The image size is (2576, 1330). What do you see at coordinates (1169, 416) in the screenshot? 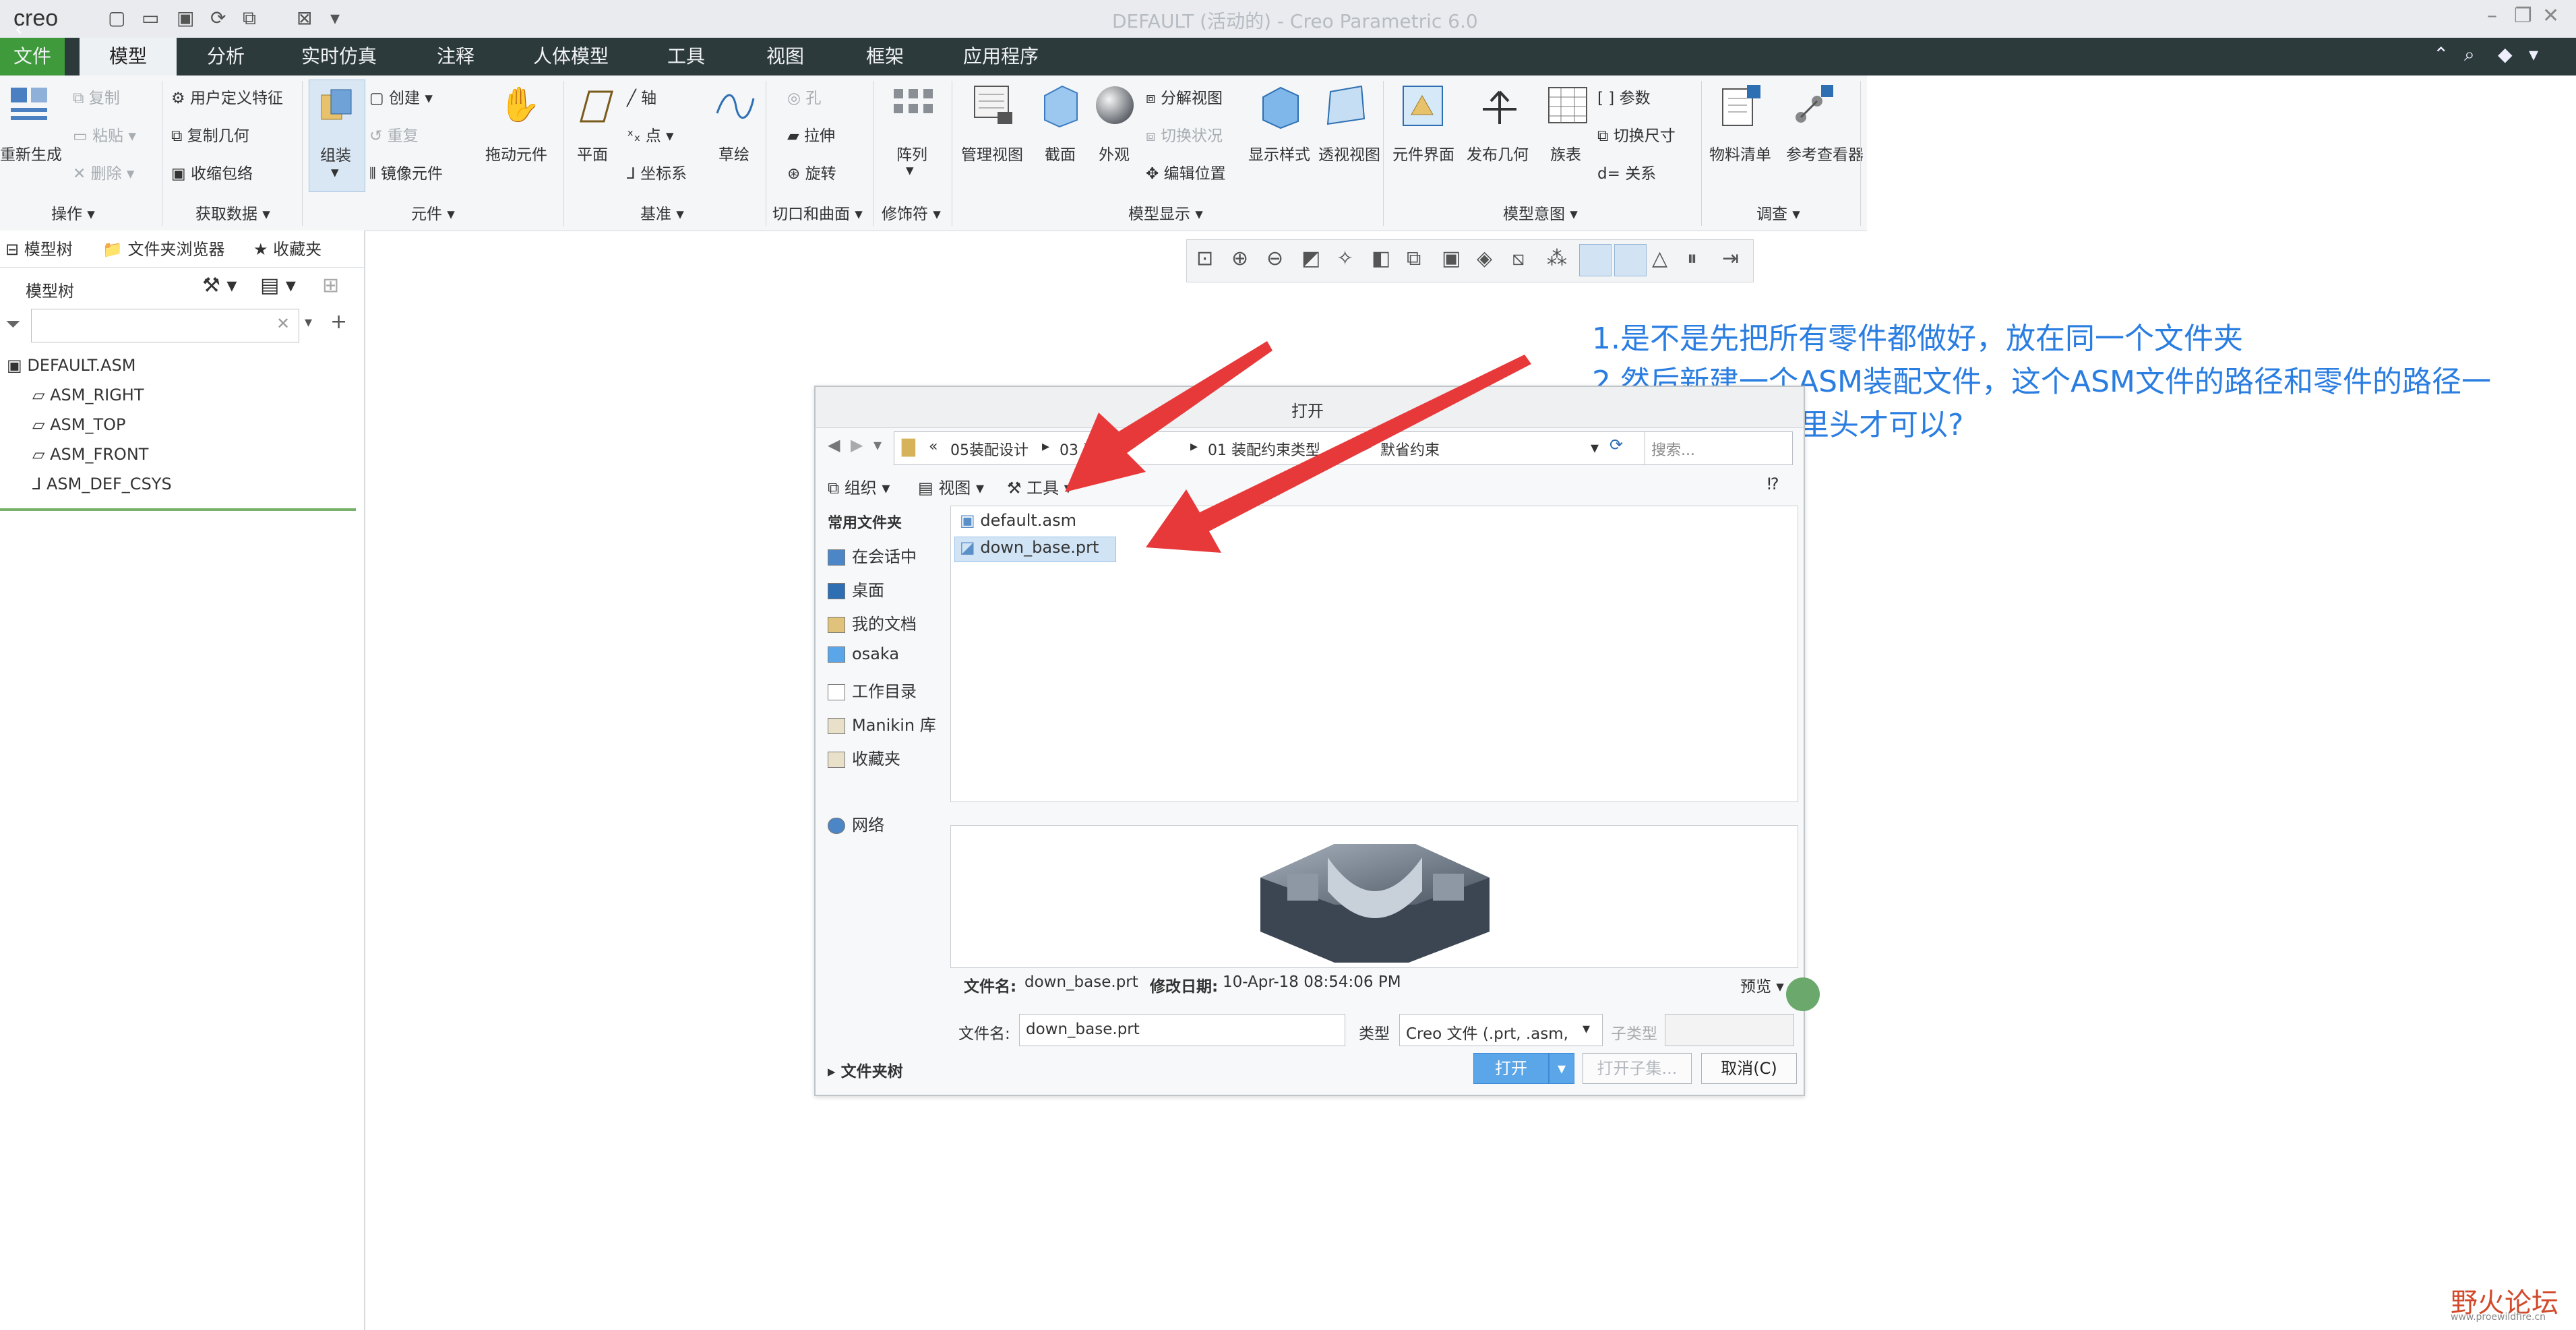
I see `red-arrow-icon` at bounding box center [1169, 416].